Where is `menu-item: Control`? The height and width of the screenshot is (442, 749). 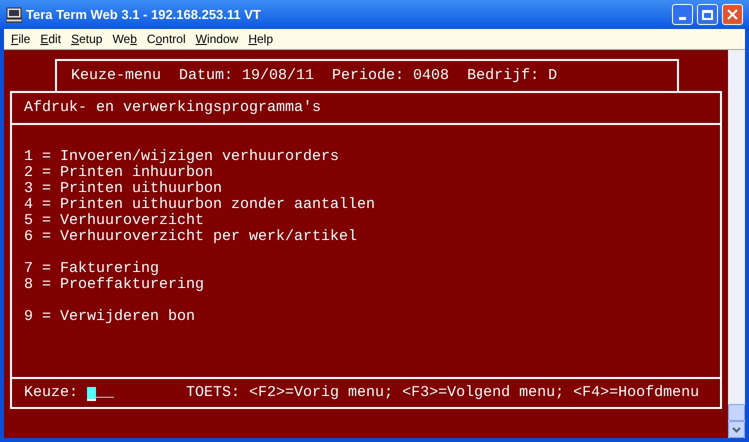
menu-item: Control is located at coordinates (166, 39).